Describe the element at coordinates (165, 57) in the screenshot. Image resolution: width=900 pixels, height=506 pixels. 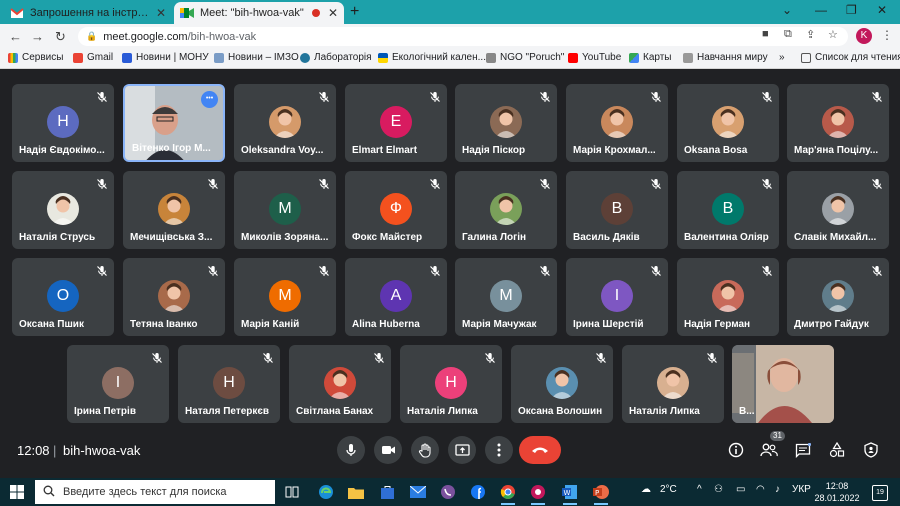
I see `bookmark-mon: Новини | МОНУ` at that location.